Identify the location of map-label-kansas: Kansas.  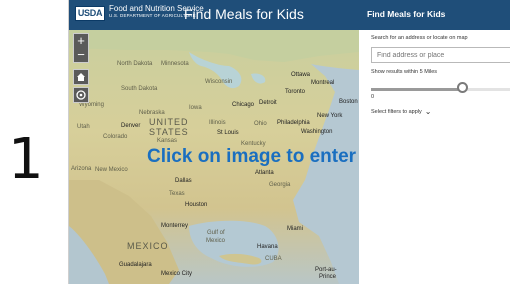
(167, 141).